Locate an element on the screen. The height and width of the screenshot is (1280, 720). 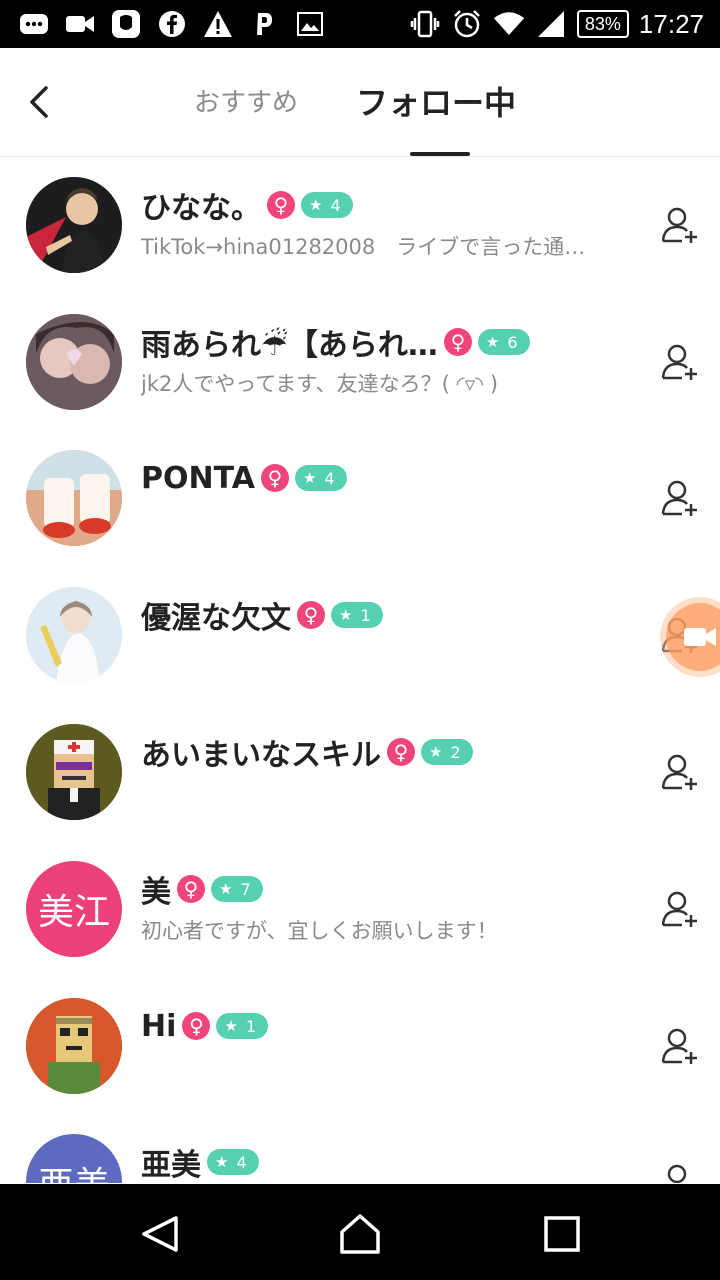
facebook-icon is located at coordinates (172, 24).